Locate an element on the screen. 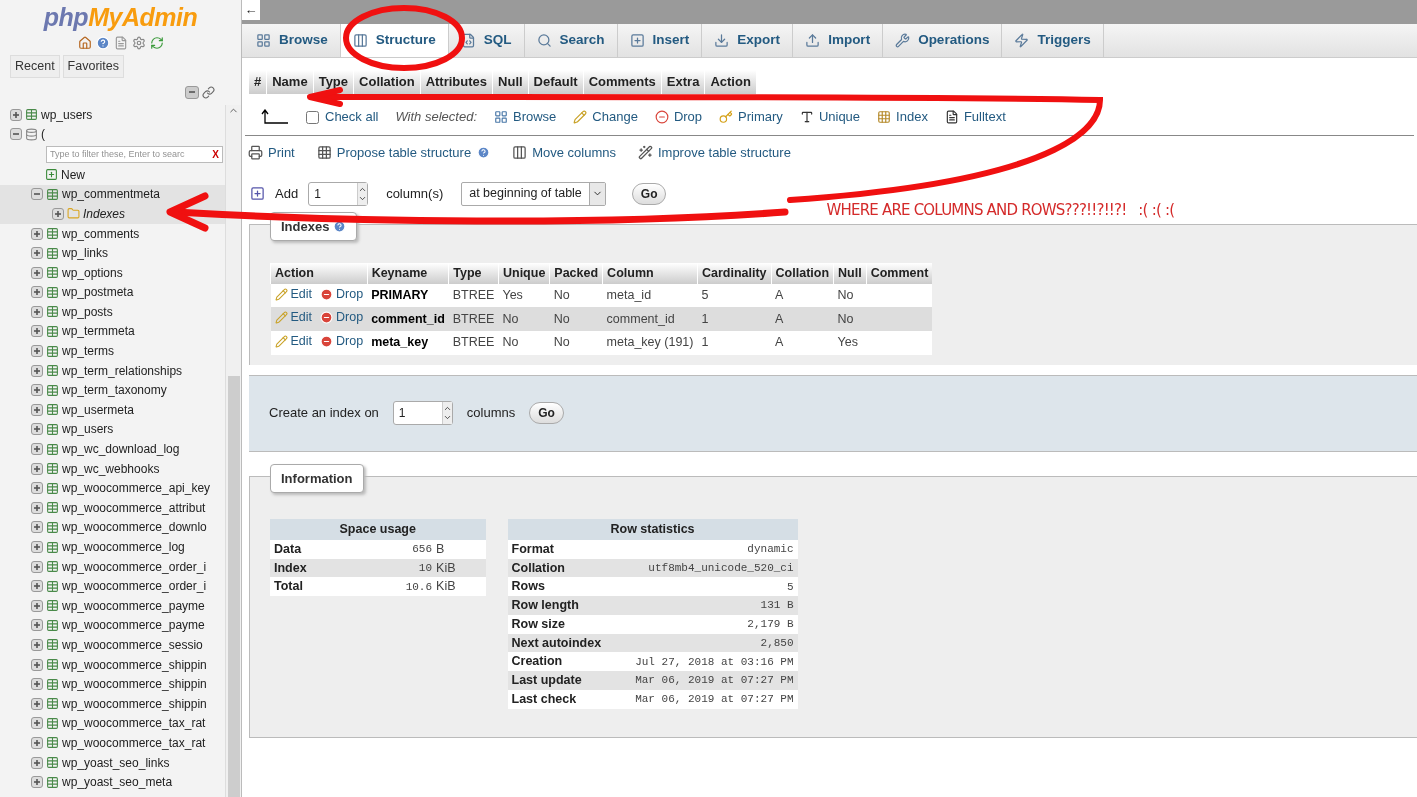 This screenshot has width=1417, height=797. tree-item: wp_usermeta is located at coordinates (112, 410).